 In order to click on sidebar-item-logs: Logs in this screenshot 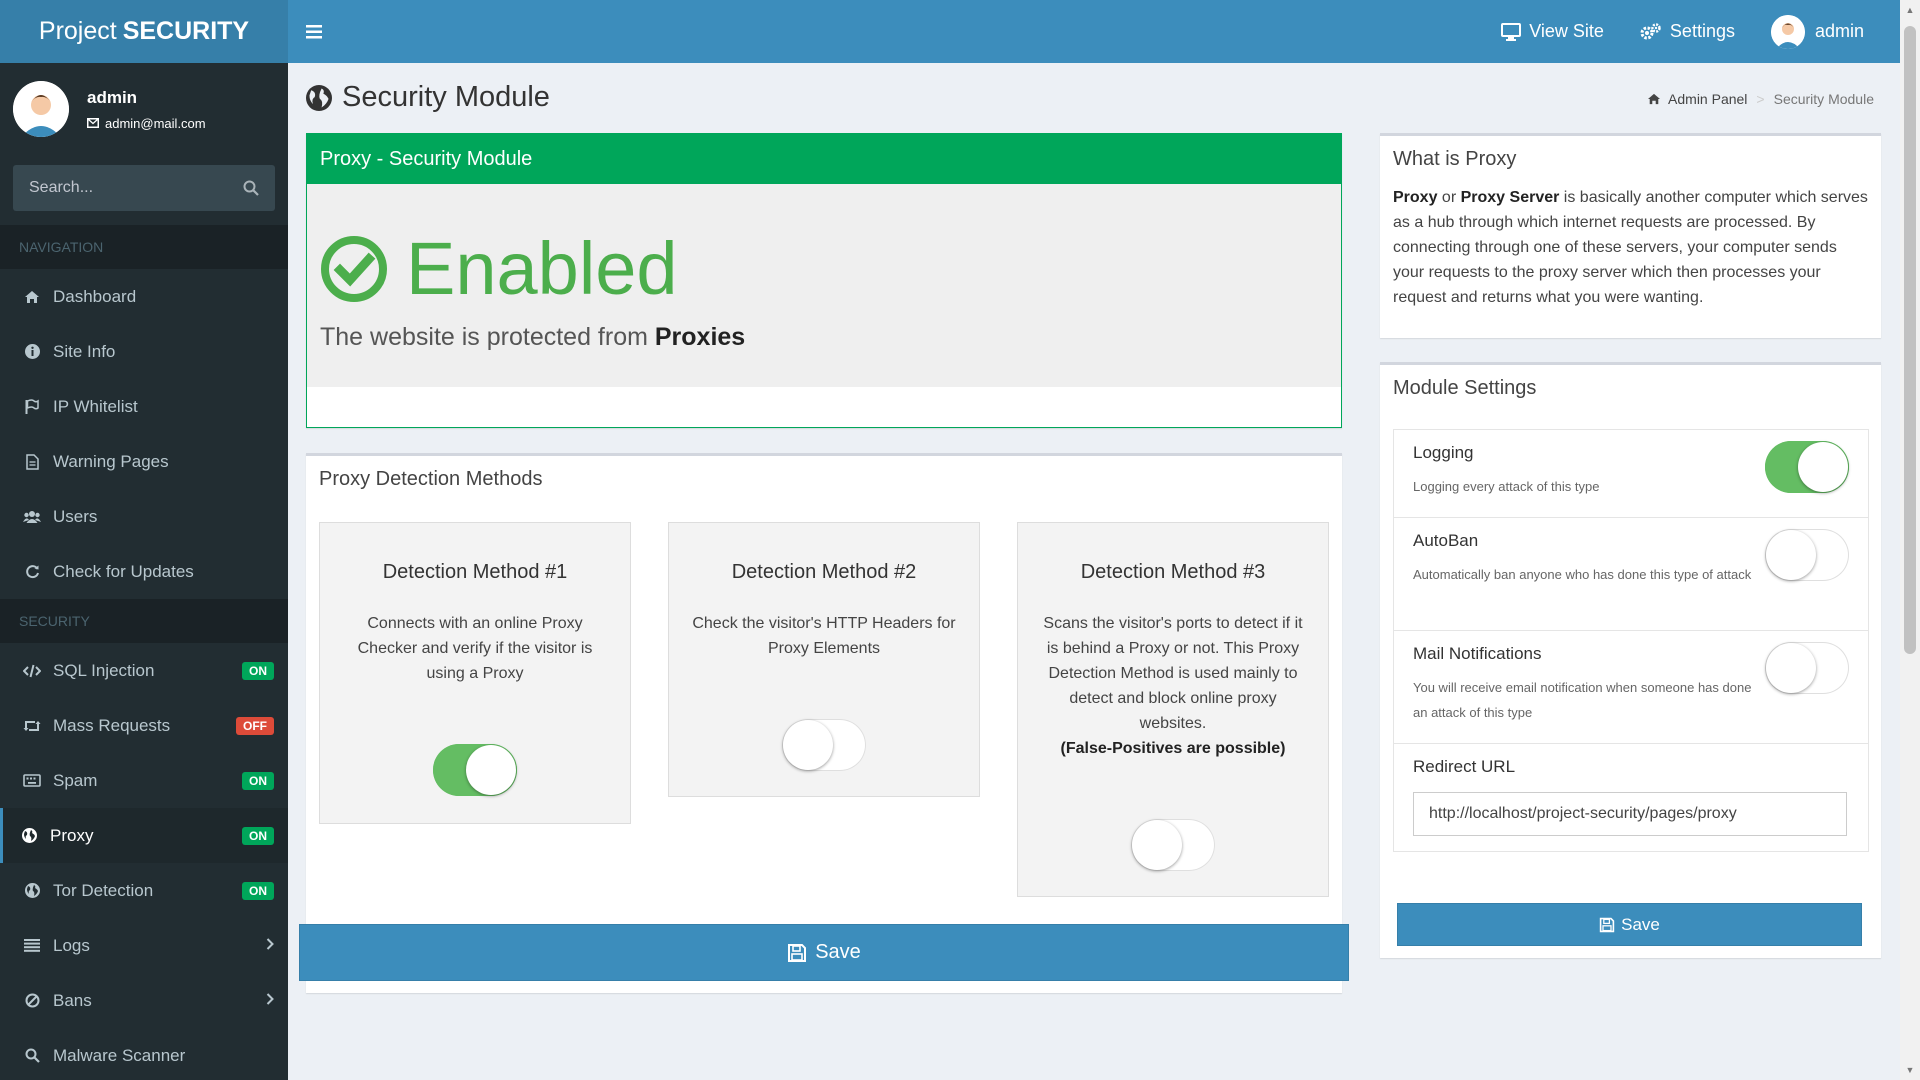, I will do `click(144, 945)`.